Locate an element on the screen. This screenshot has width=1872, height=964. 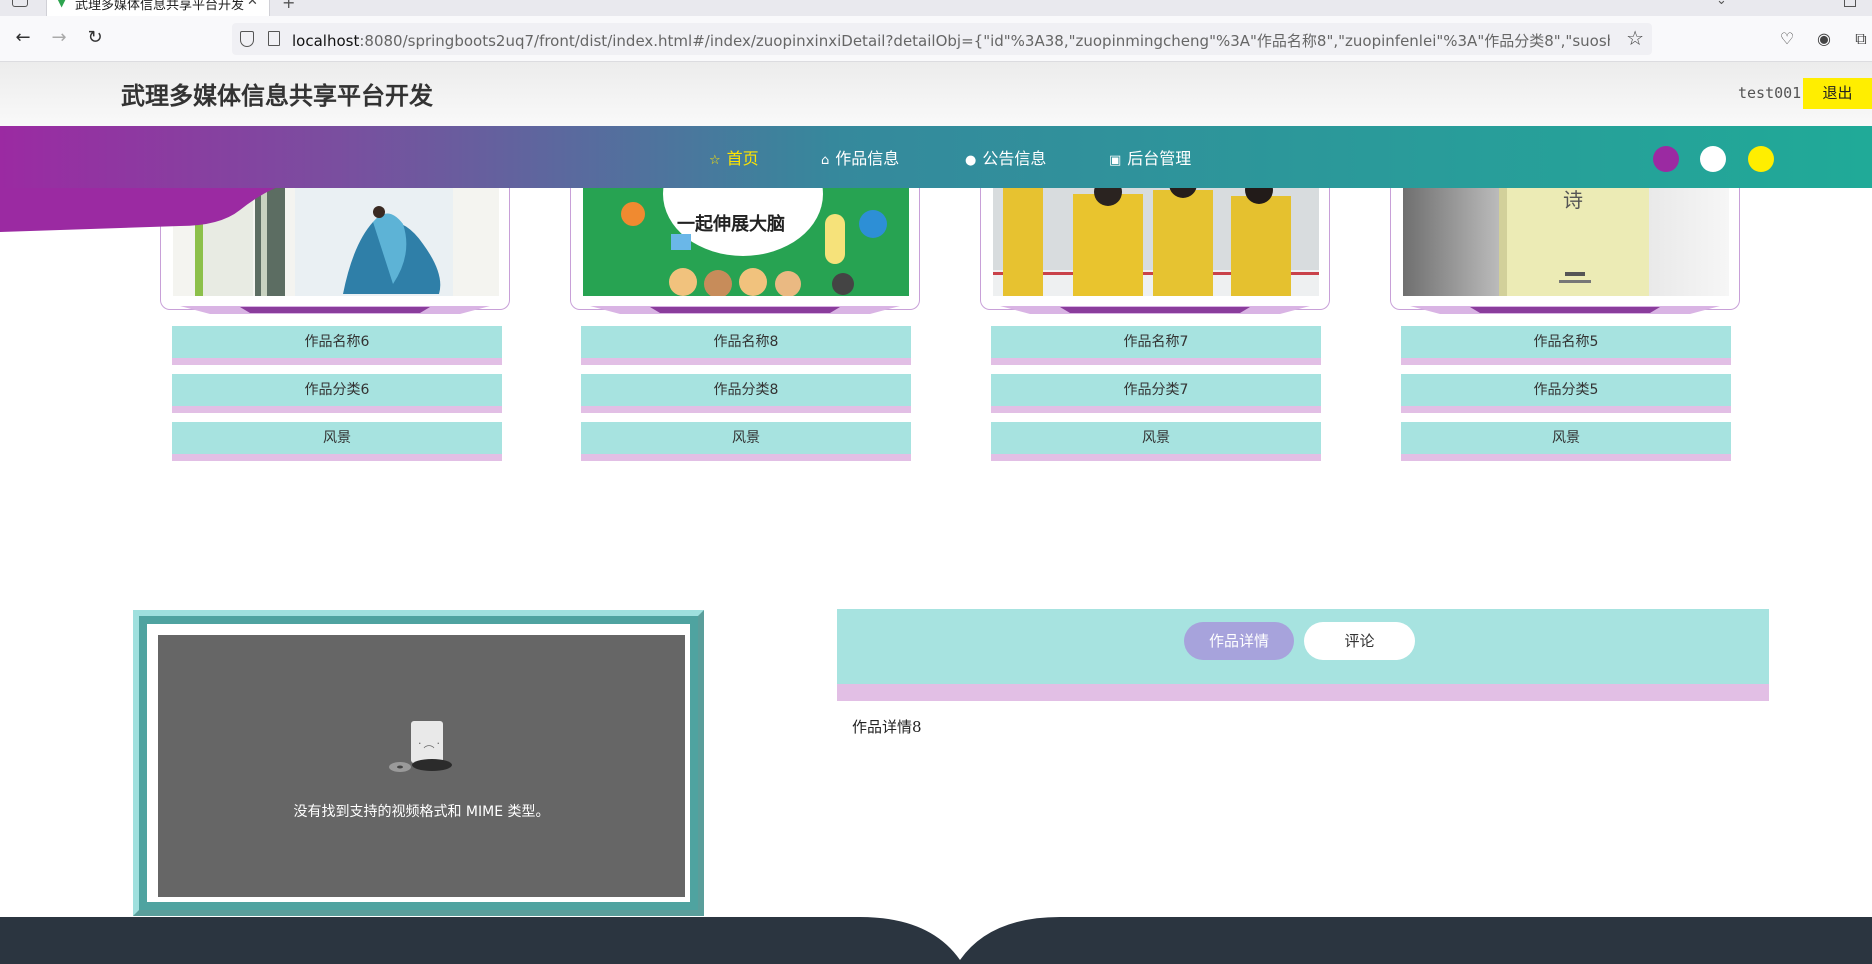
poster-subtitle: 一起伸展大脑 is located at coordinates (731, 224).